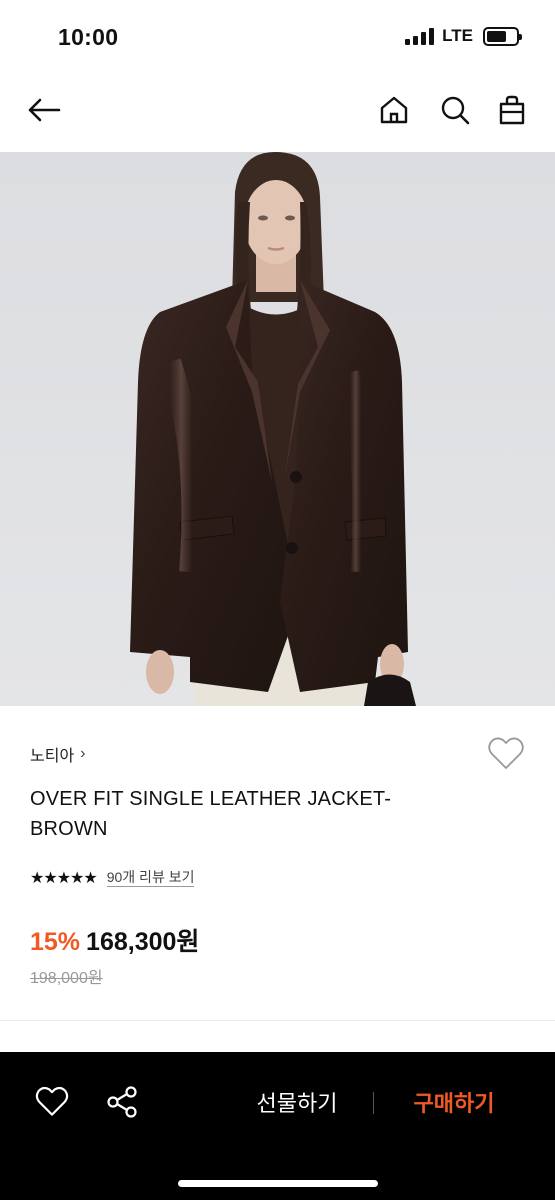 This screenshot has height=1200, width=555. I want to click on search-icon, so click(455, 110).